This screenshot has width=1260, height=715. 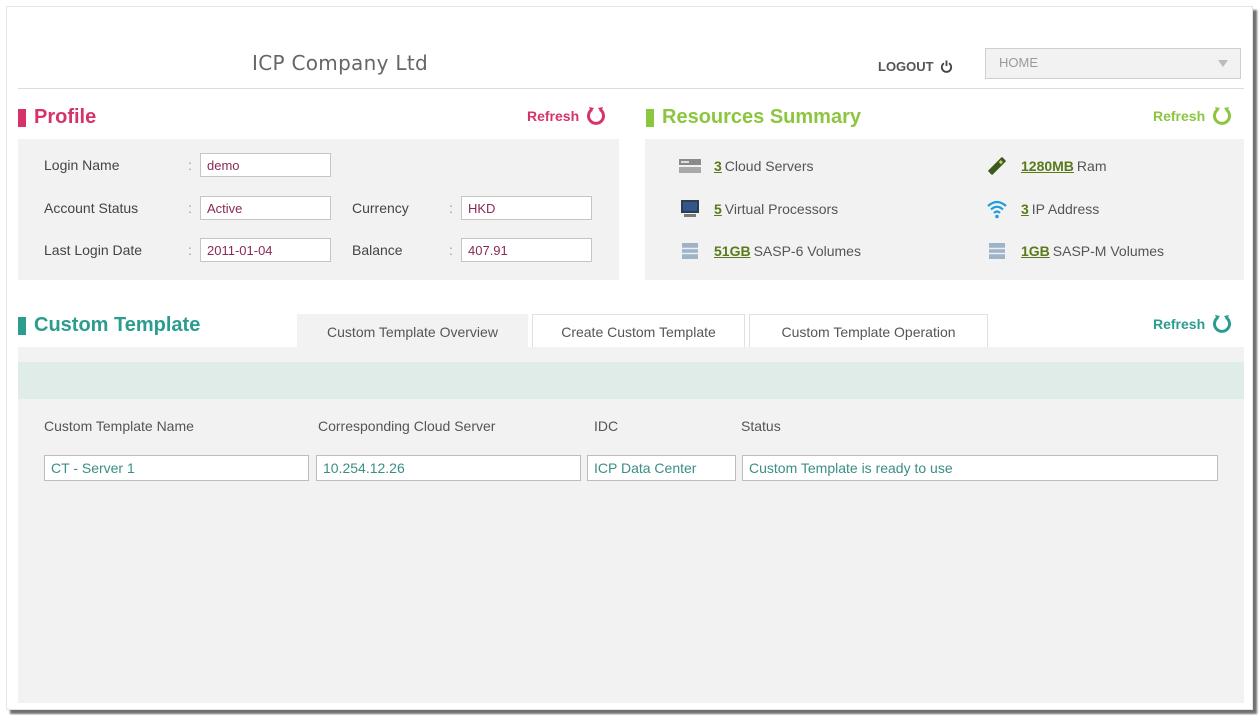 I want to click on ram-icon, so click(x=997, y=166).